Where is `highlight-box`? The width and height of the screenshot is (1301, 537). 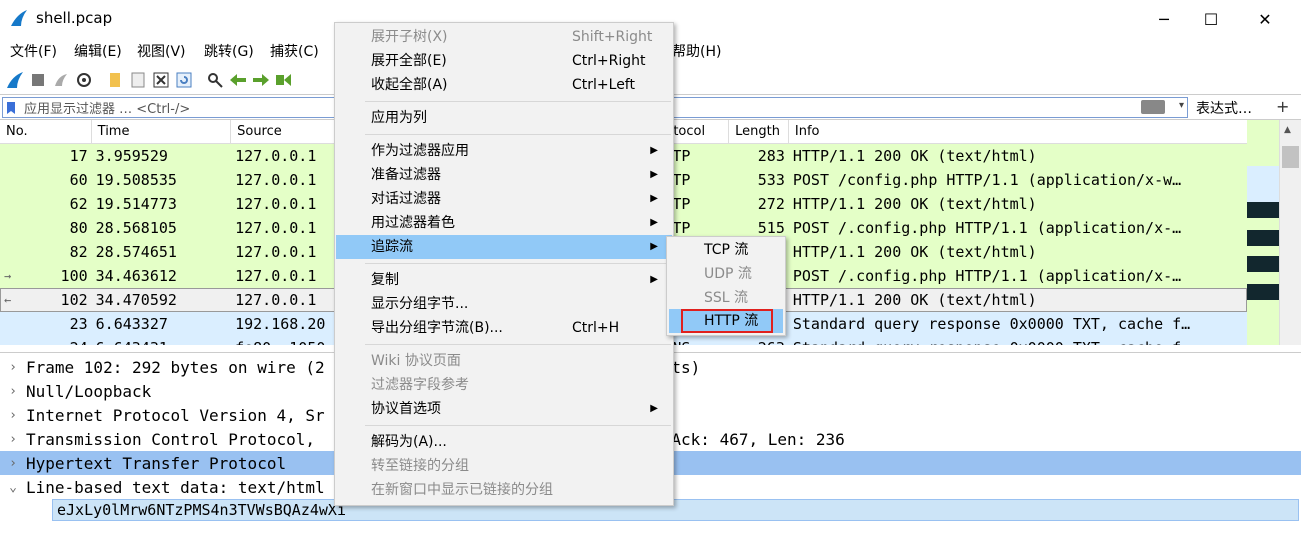 highlight-box is located at coordinates (727, 321).